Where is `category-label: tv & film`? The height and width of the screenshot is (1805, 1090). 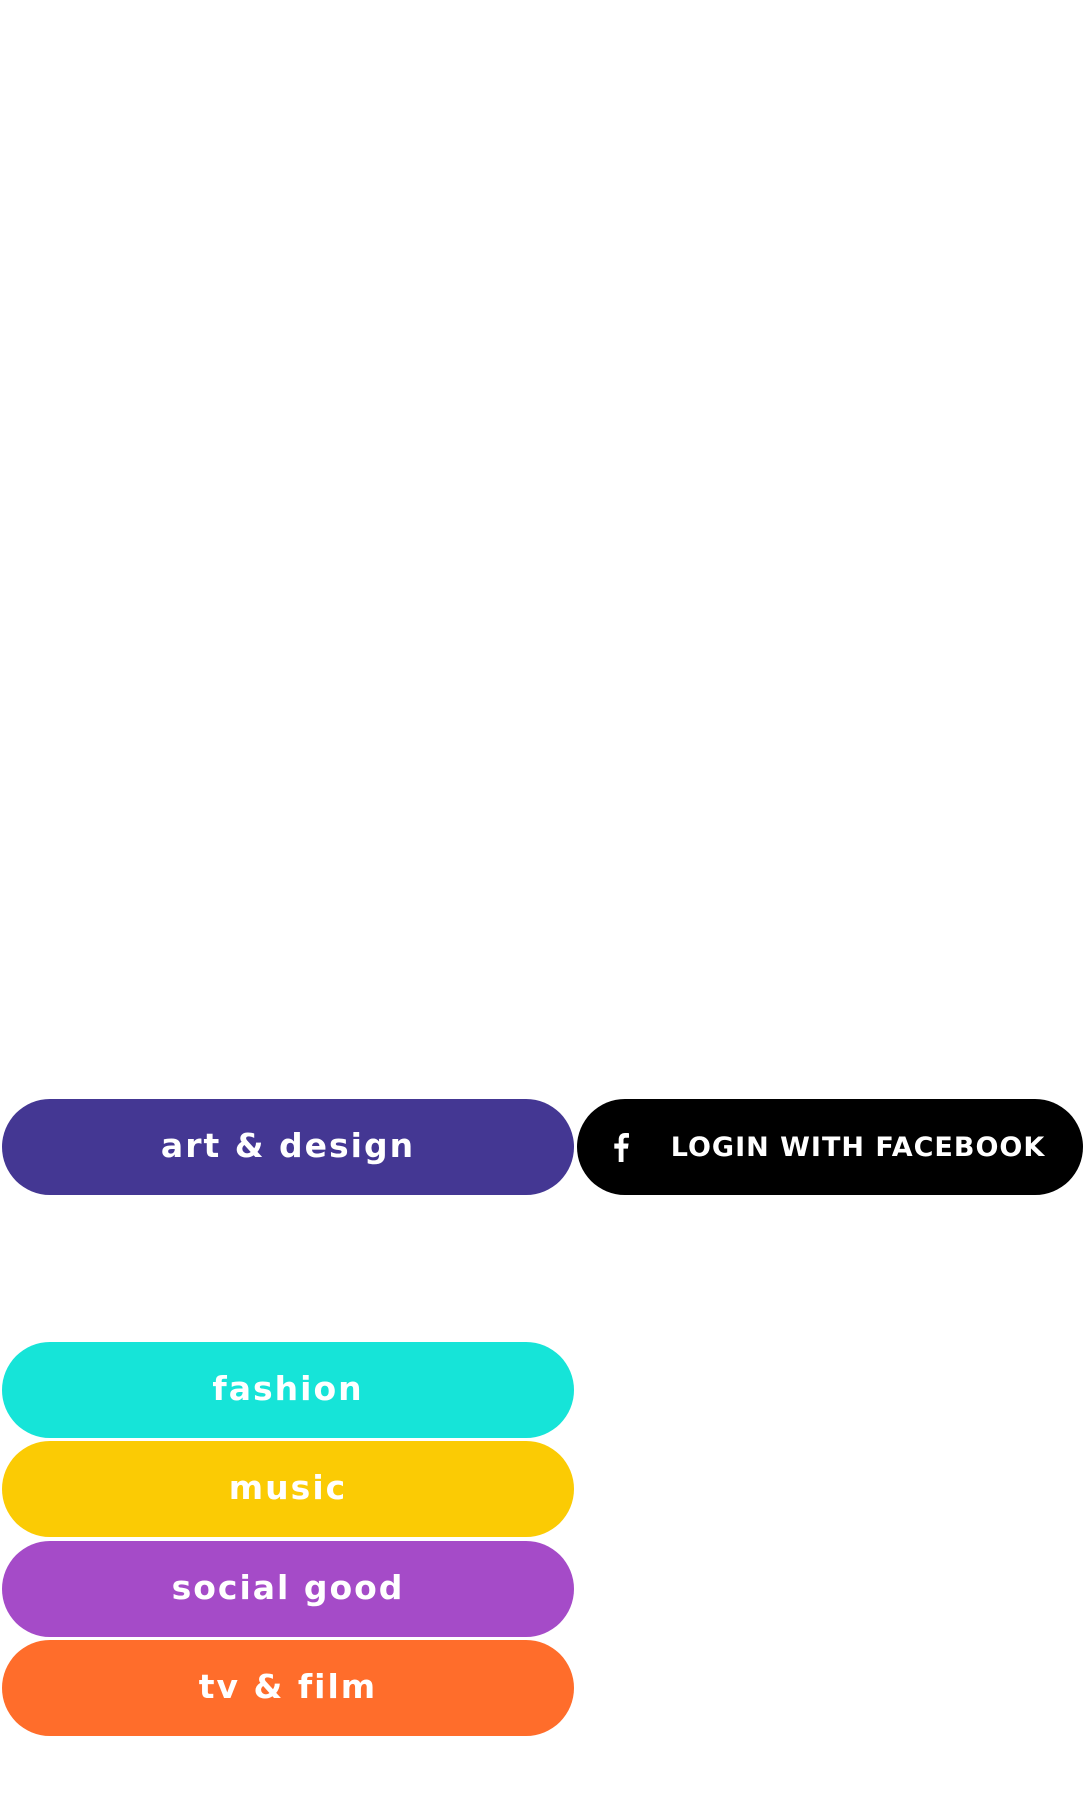 category-label: tv & film is located at coordinates (288, 1686).